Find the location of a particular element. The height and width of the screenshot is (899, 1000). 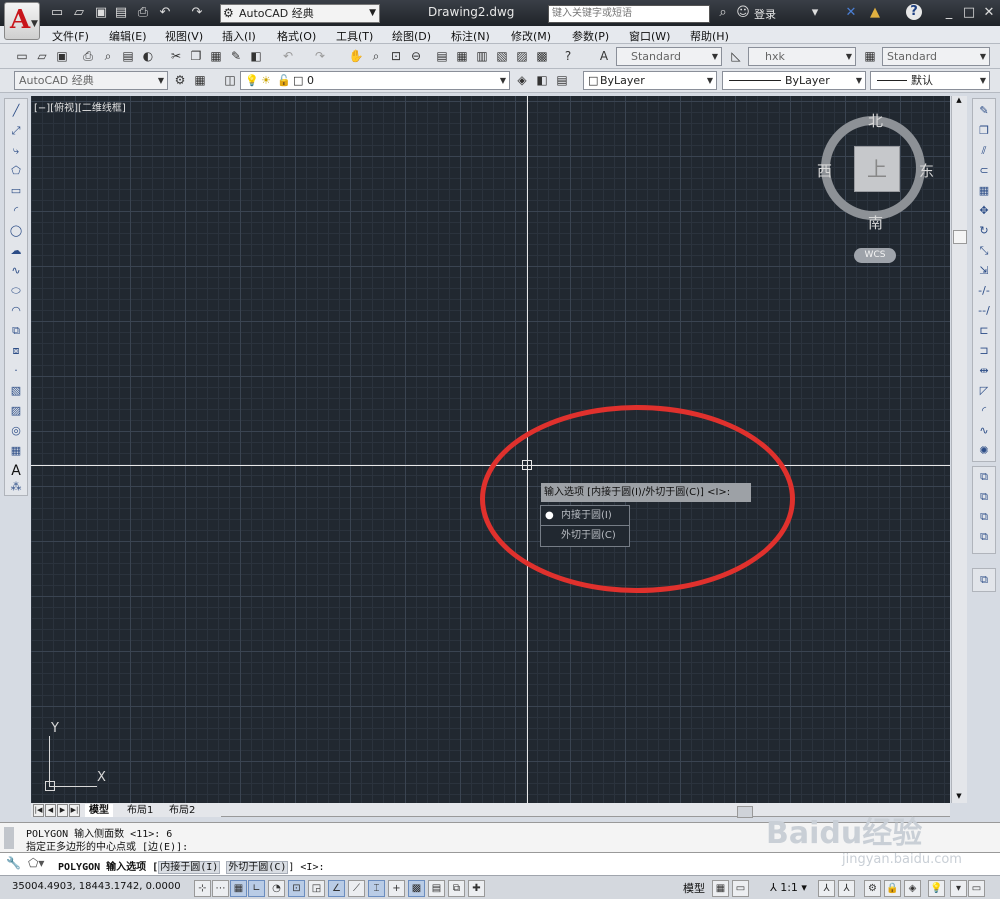

join-icon: ⇹ is located at coordinates (984, 371).